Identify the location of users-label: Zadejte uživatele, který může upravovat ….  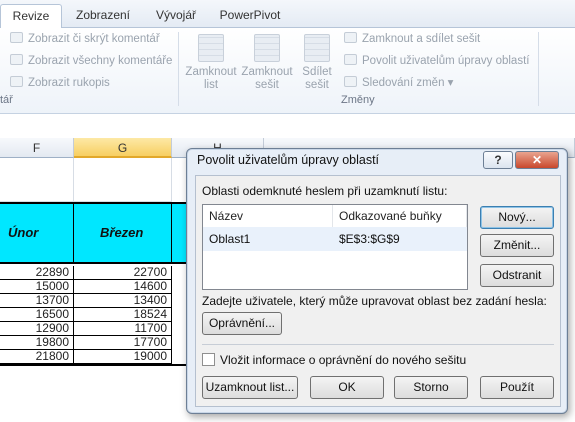
(374, 301).